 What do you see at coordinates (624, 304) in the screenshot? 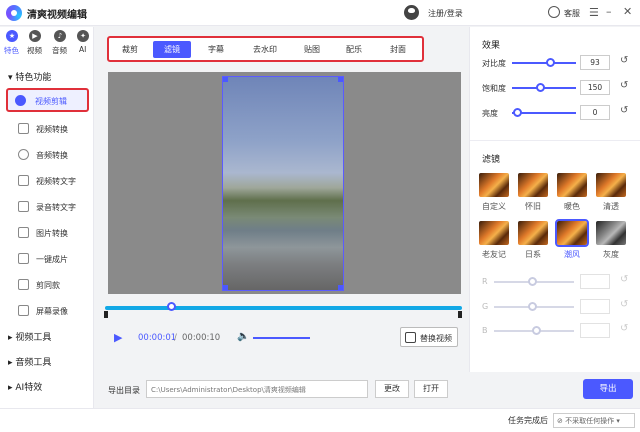
I see `g-reset-icon: ↺` at bounding box center [624, 304].